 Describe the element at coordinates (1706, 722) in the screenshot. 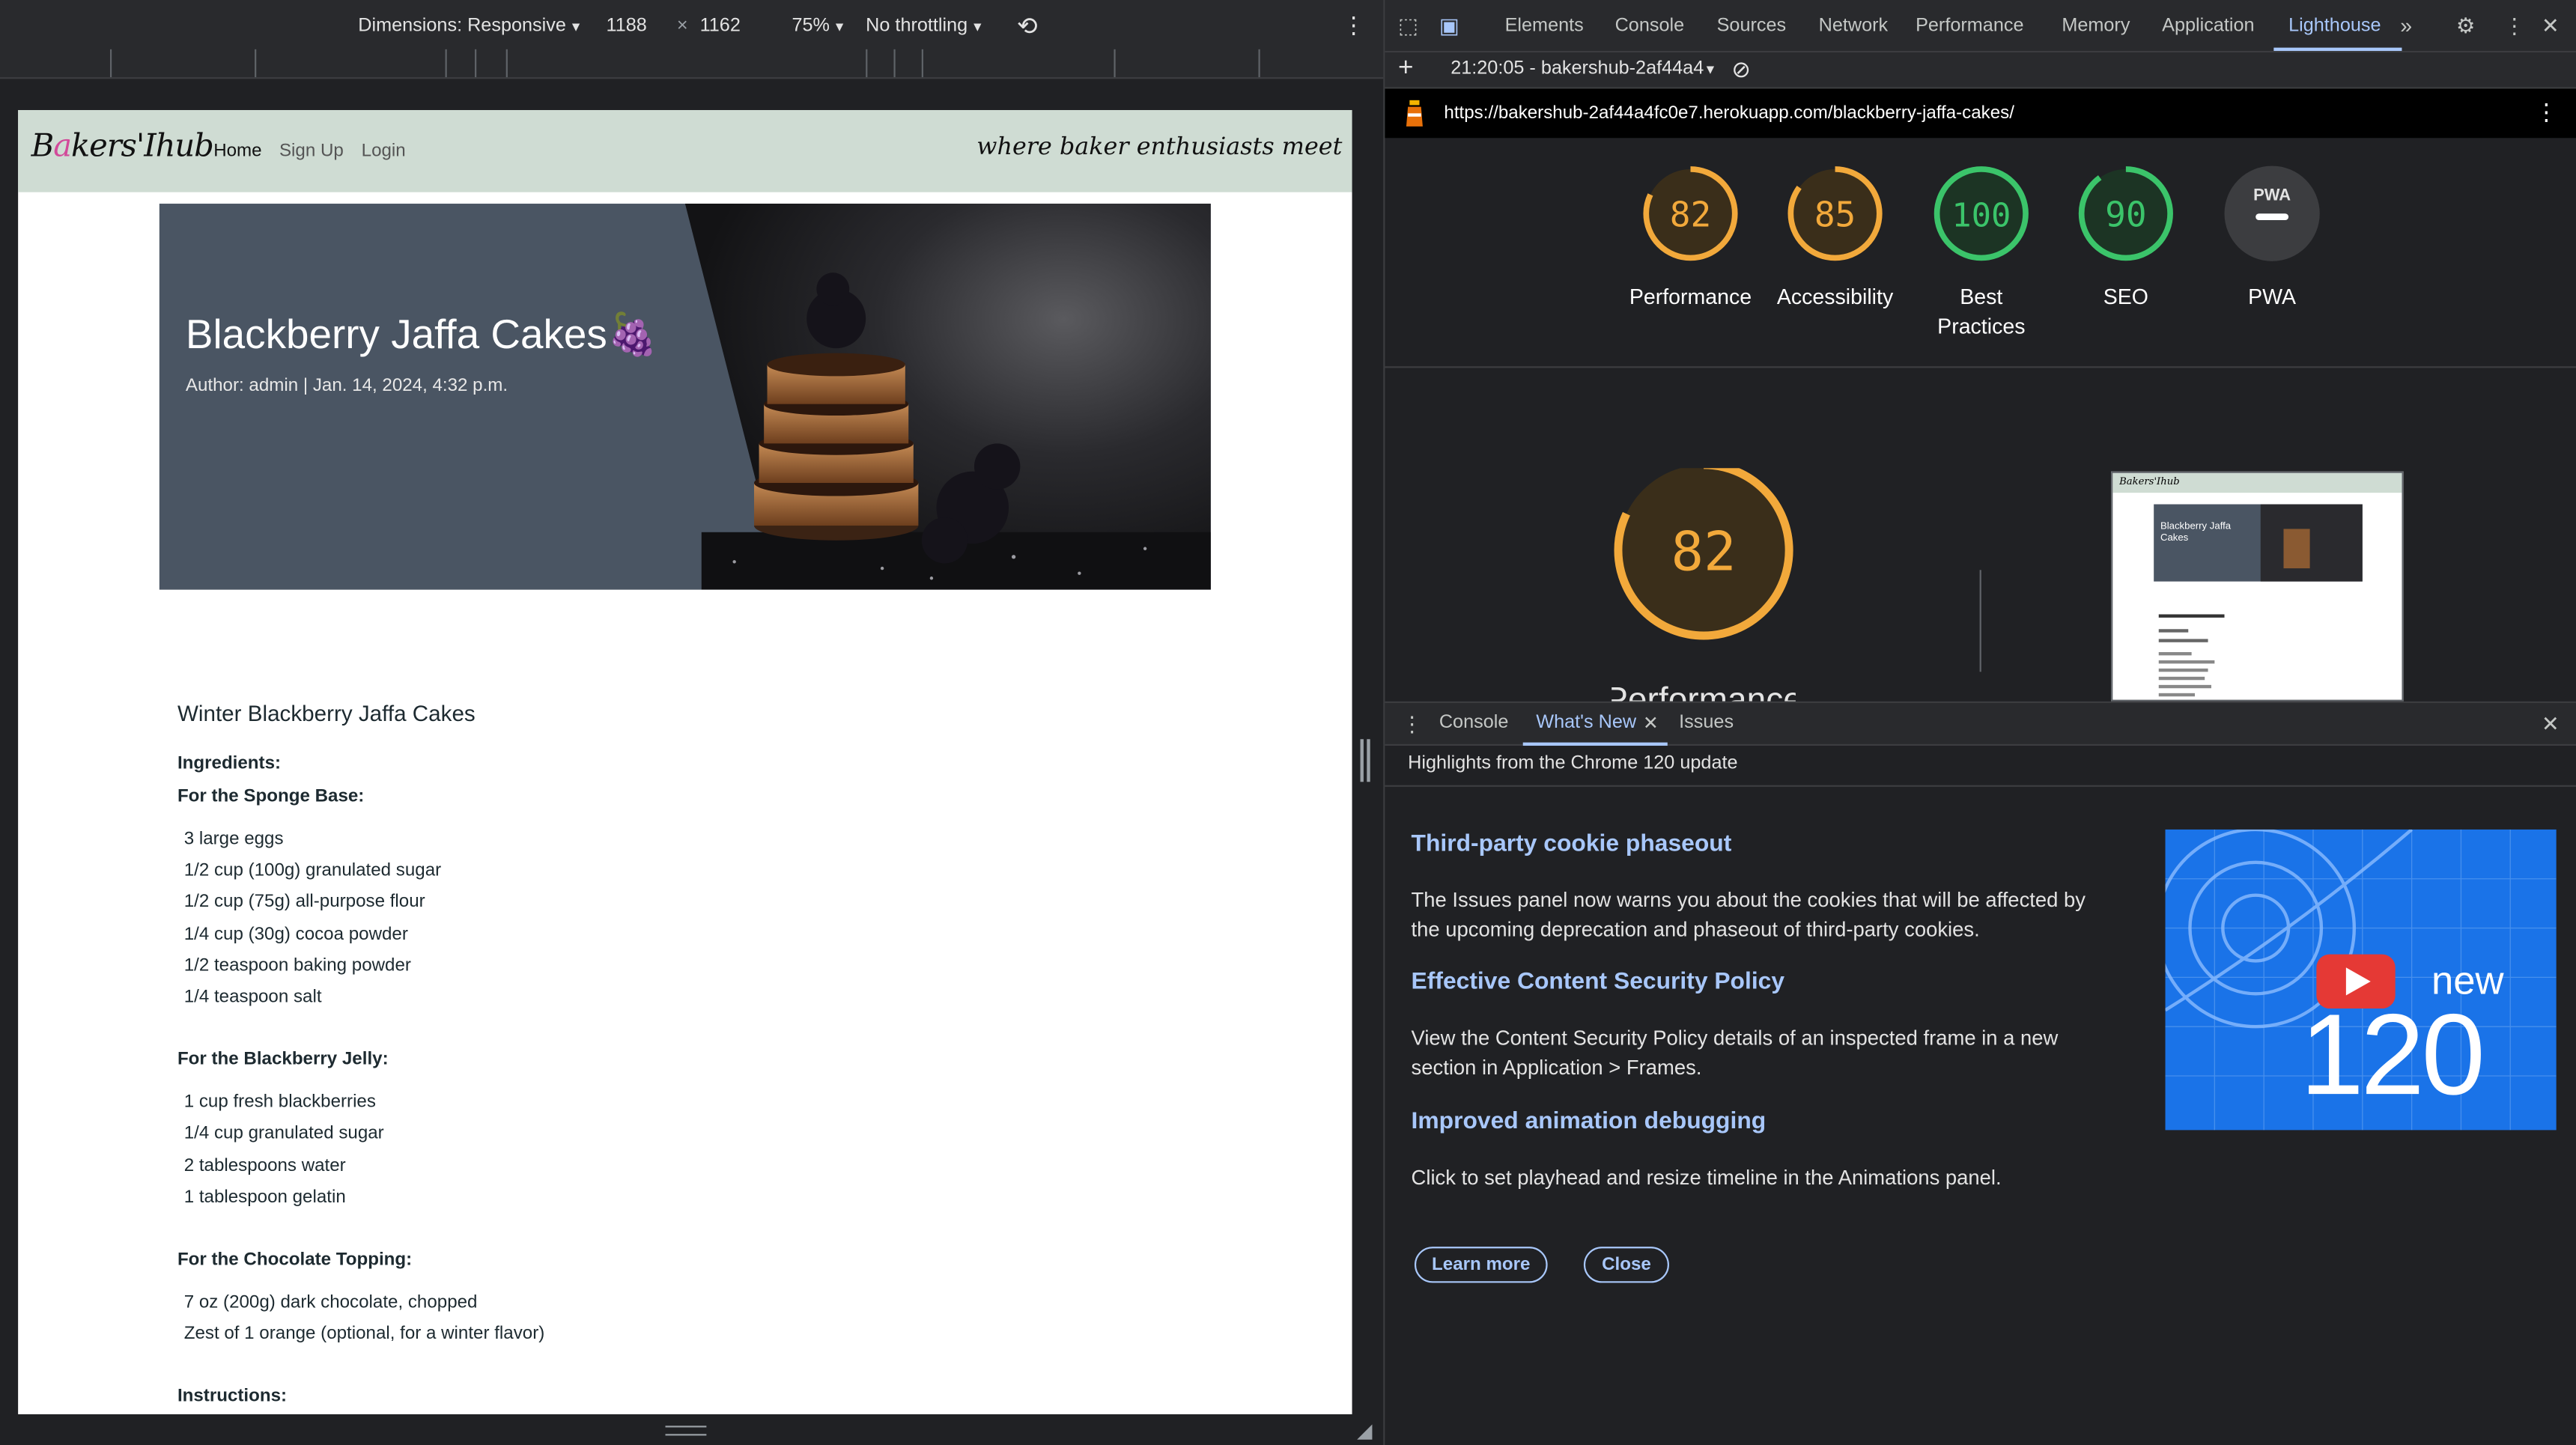

I see `drawer-tab-issues: Issues` at that location.